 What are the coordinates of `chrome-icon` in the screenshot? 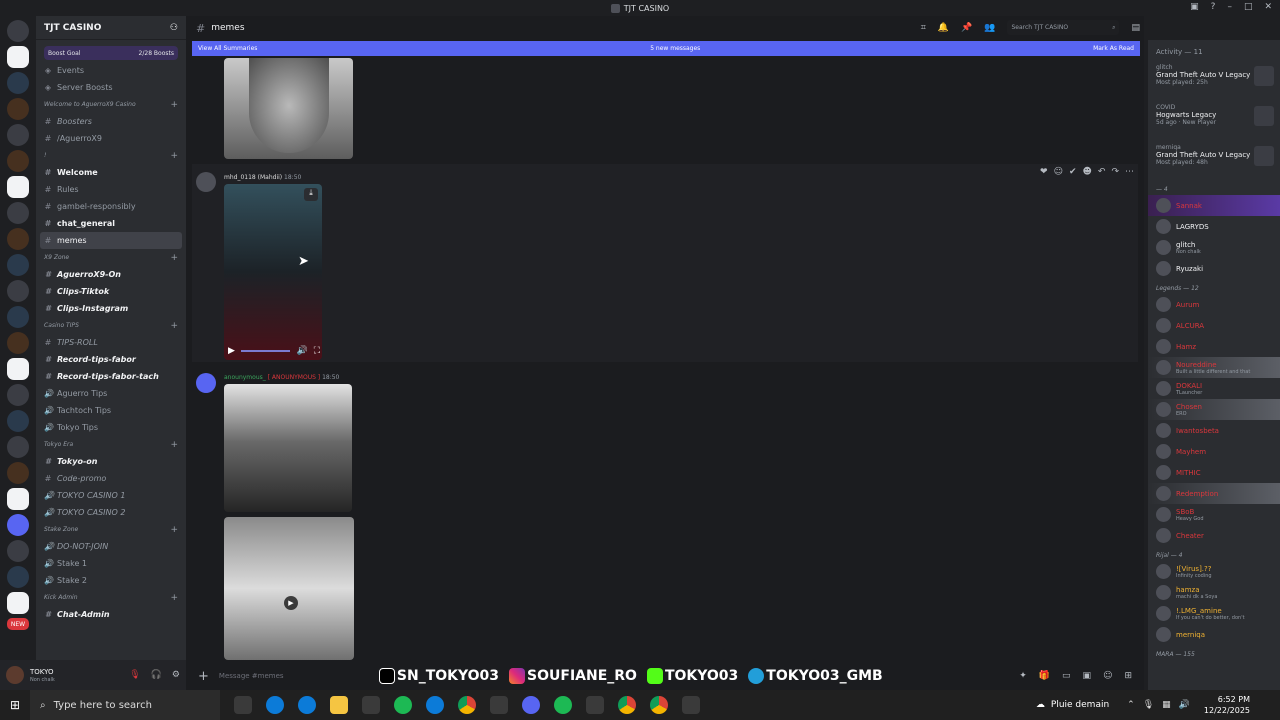 It's located at (627, 705).